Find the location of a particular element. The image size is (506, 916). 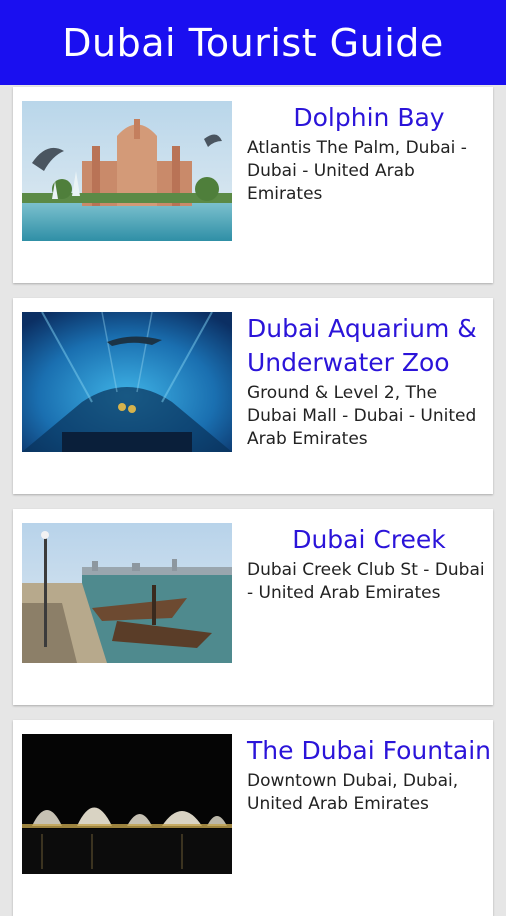

dolphin-bay-photo is located at coordinates (127, 171).